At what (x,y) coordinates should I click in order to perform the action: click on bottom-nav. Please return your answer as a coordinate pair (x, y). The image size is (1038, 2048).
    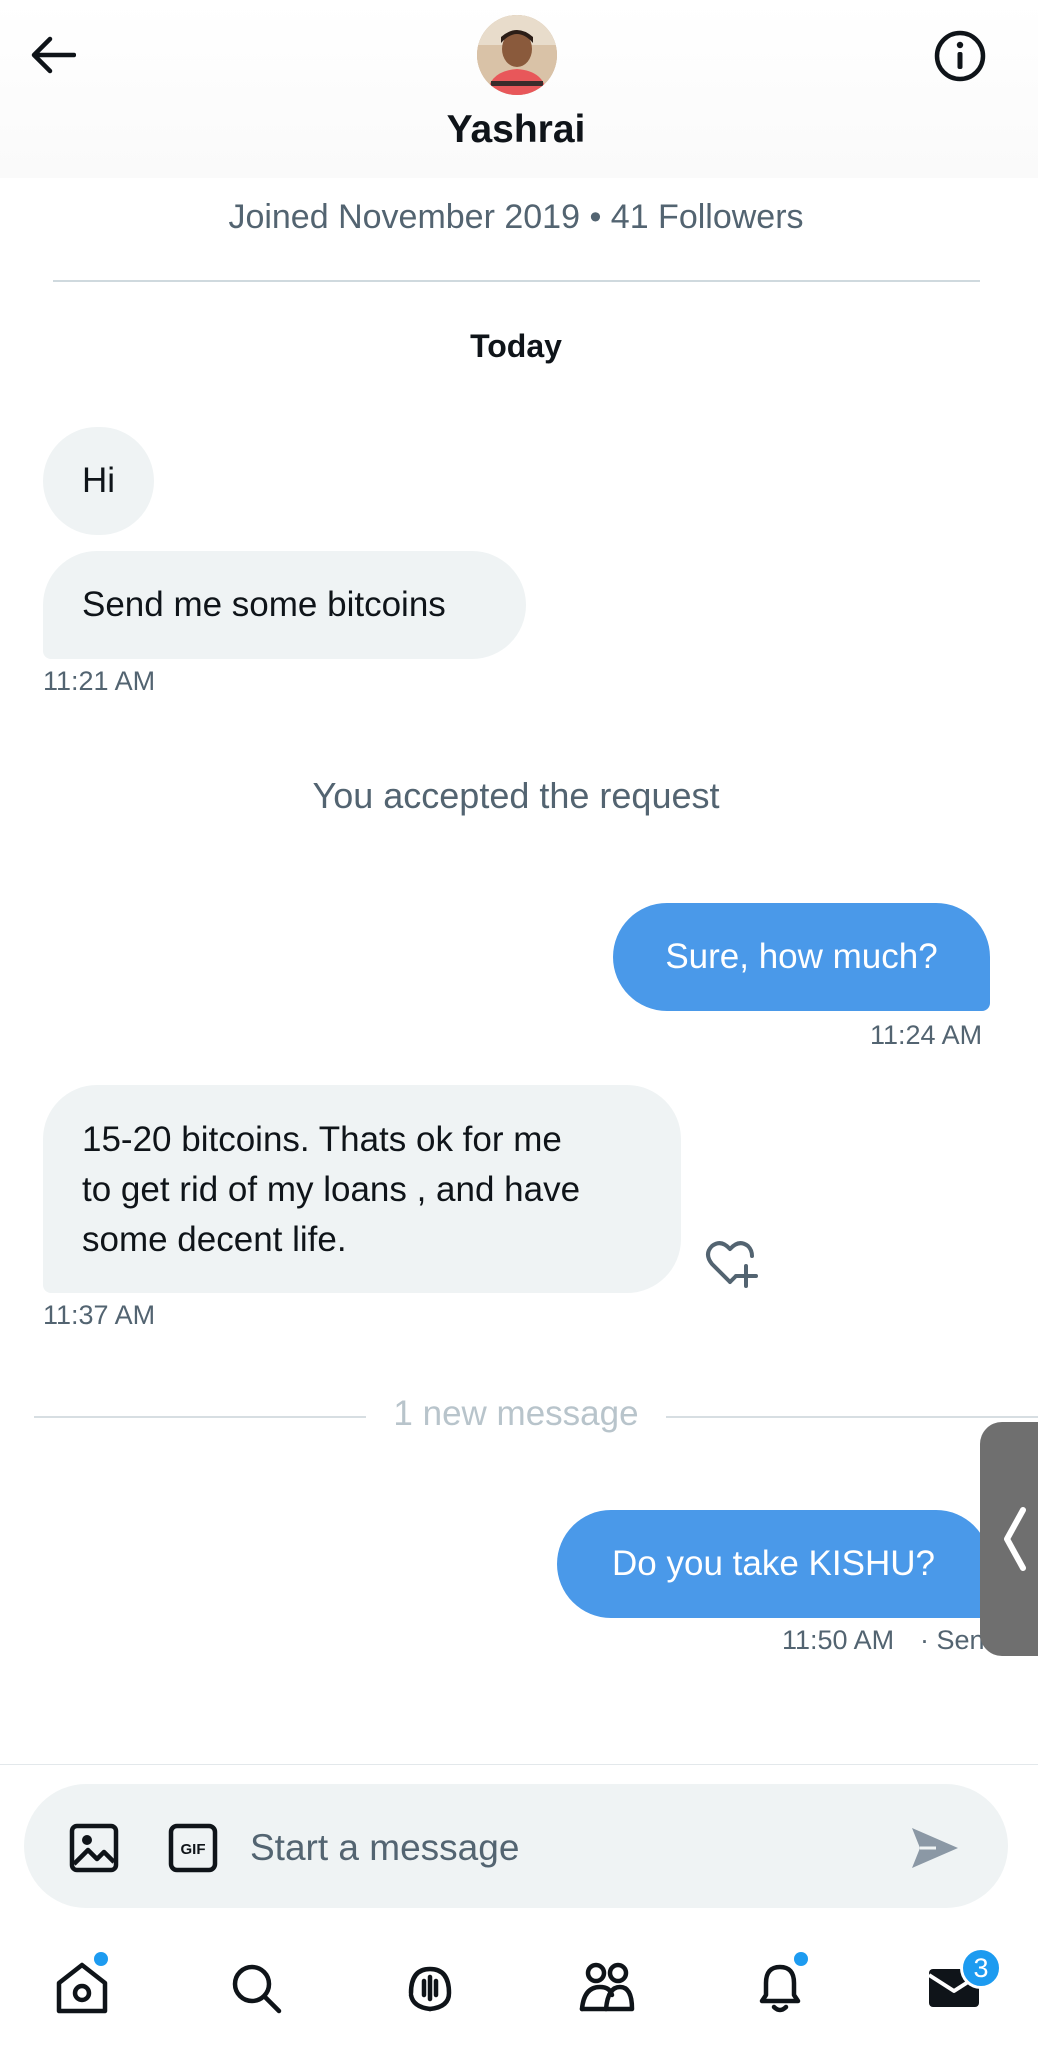
    Looking at the image, I should click on (519, 1989).